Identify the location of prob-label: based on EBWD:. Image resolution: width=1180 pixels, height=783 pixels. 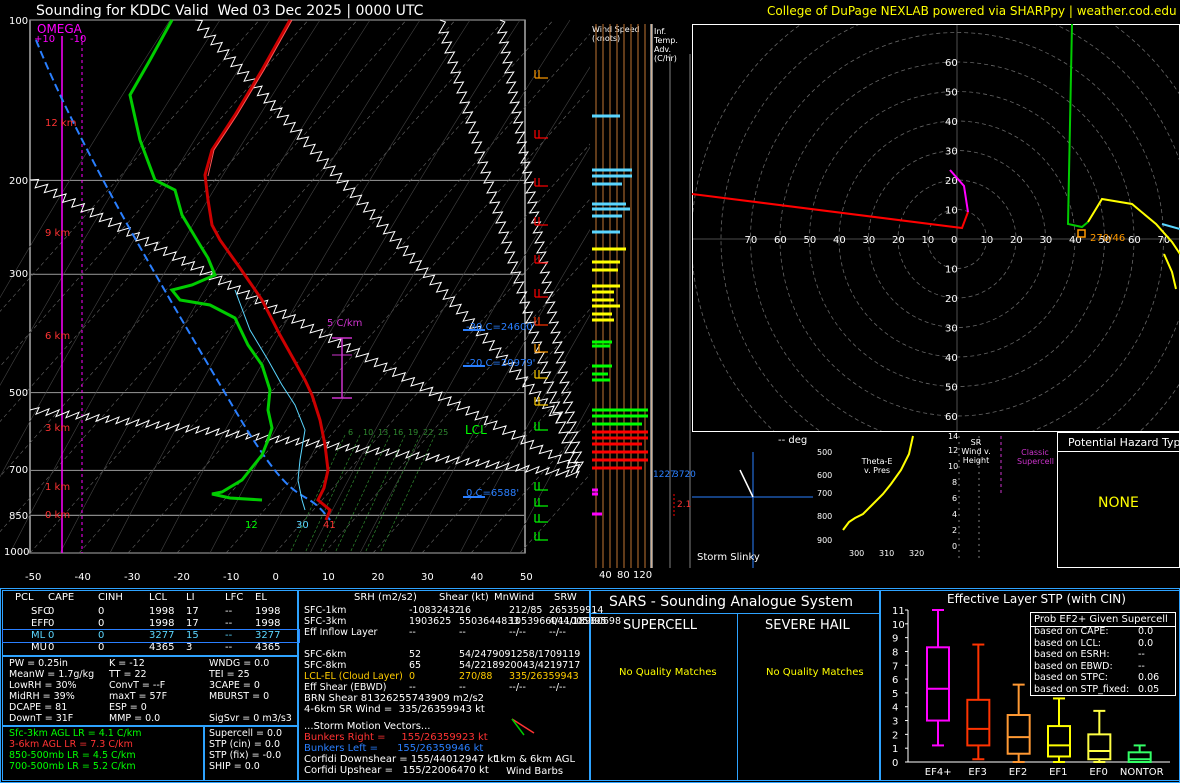
(1073, 666).